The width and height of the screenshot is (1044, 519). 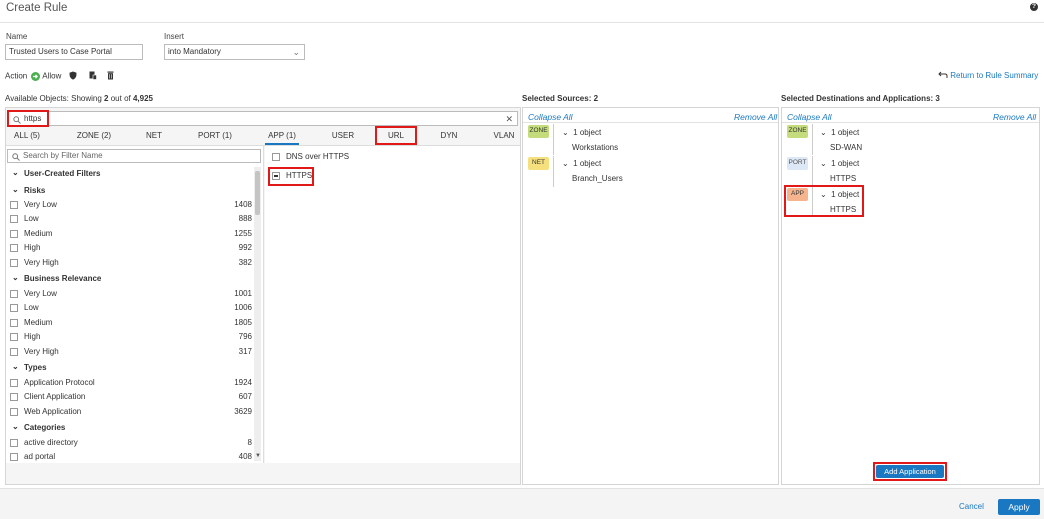 What do you see at coordinates (372, 157) in the screenshot?
I see `result-item-dns-over-https: DNS over HTTPS` at bounding box center [372, 157].